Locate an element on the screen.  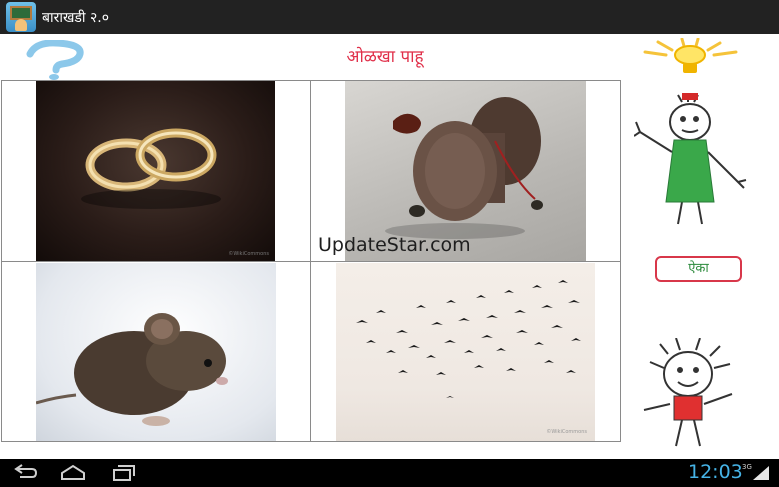
home-icon is located at coordinates (73, 473).